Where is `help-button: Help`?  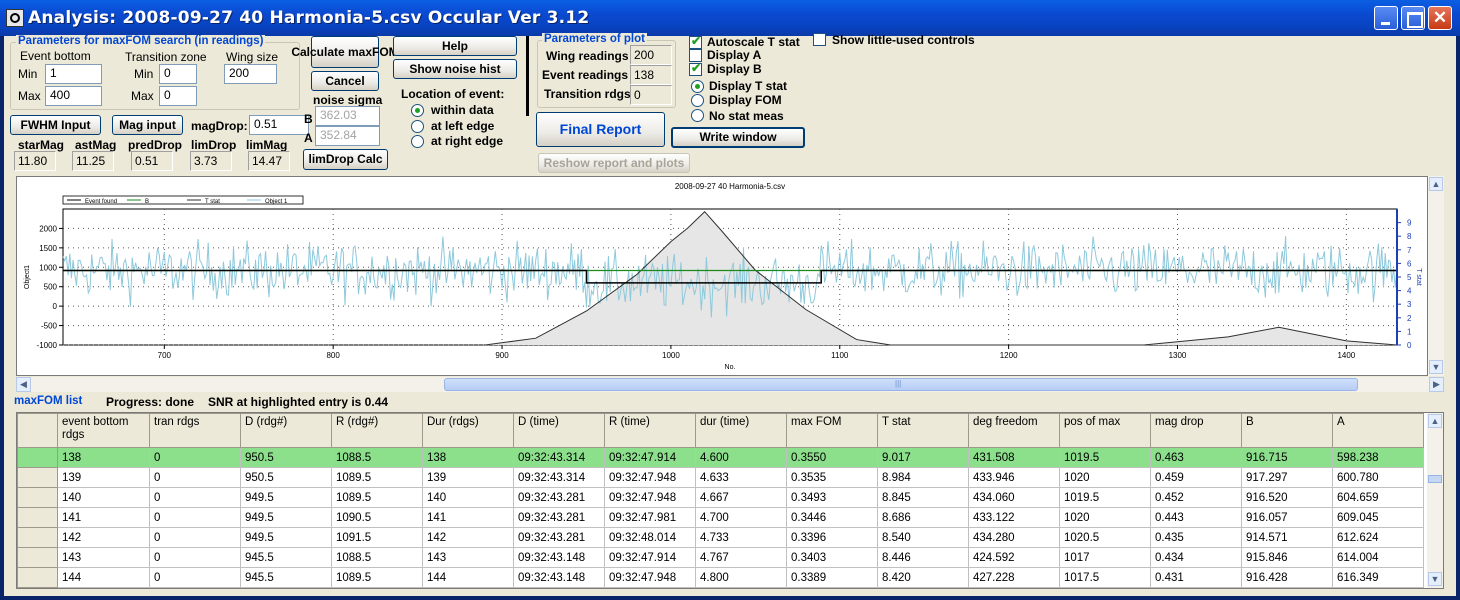
help-button: Help is located at coordinates (455, 46).